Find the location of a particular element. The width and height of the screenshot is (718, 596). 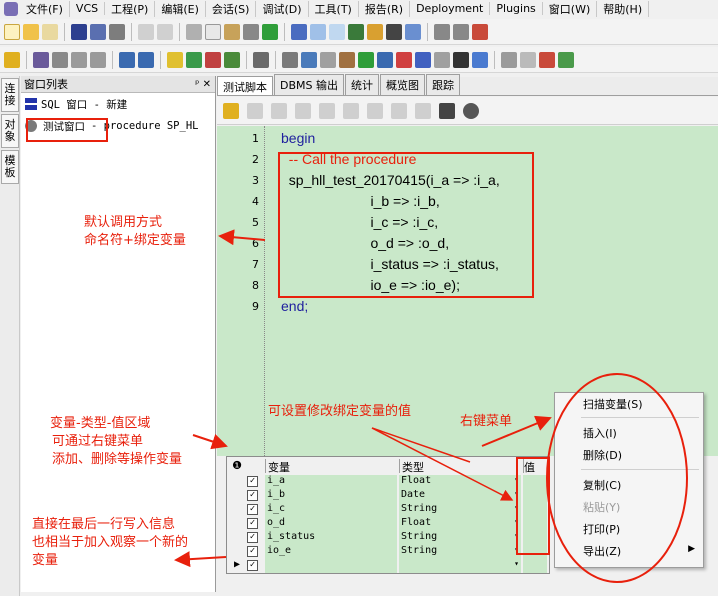

copy-icon is located at coordinates (213, 31).